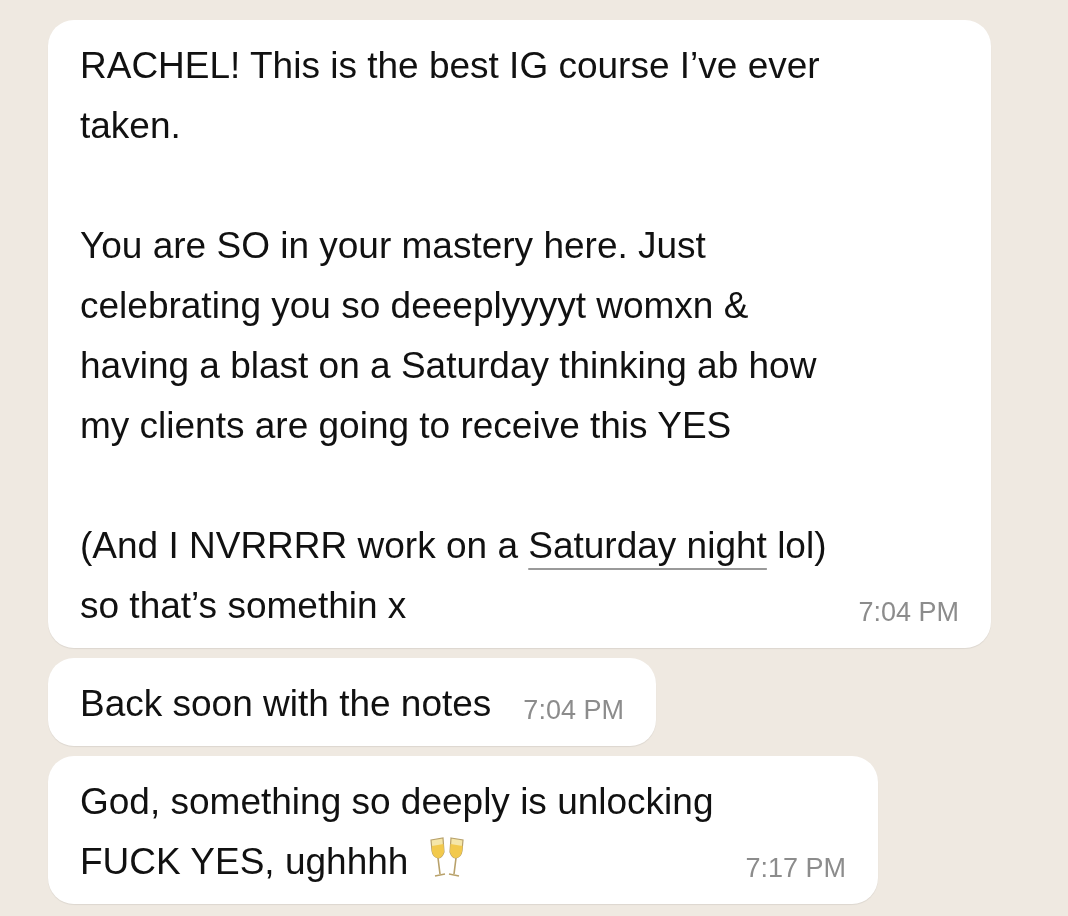 This screenshot has height=916, width=1068. Describe the element at coordinates (647, 545) in the screenshot. I see `date-link: Saturday night` at that location.